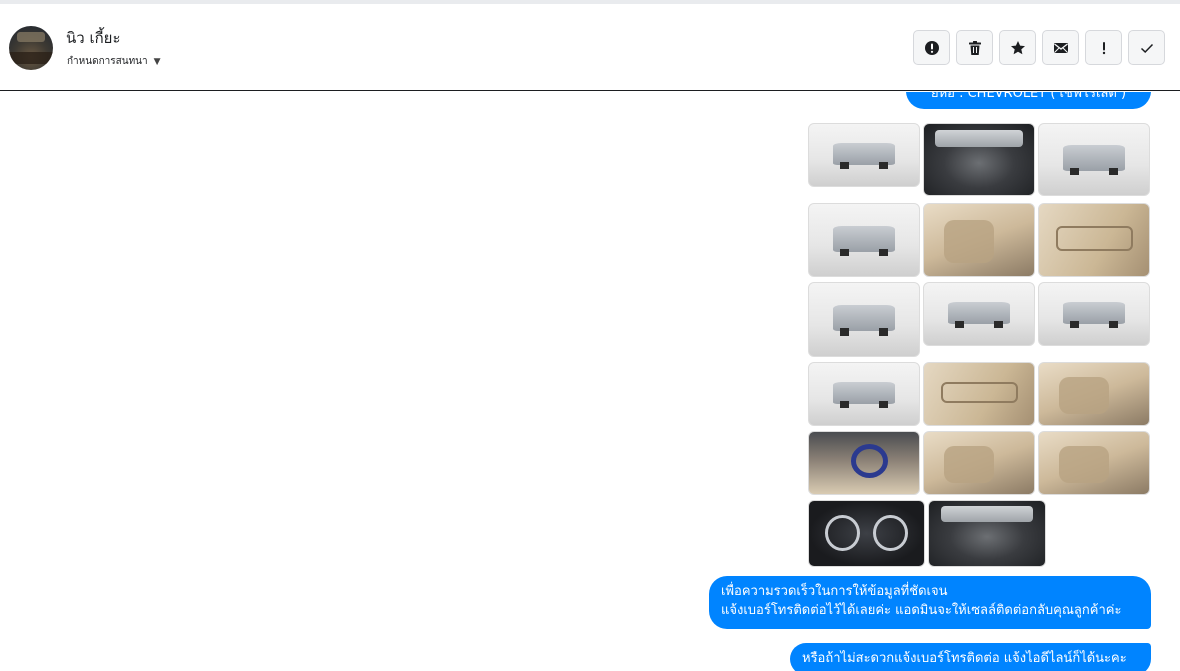 The height and width of the screenshot is (671, 1180). I want to click on exclamation-icon, so click(1103, 47).